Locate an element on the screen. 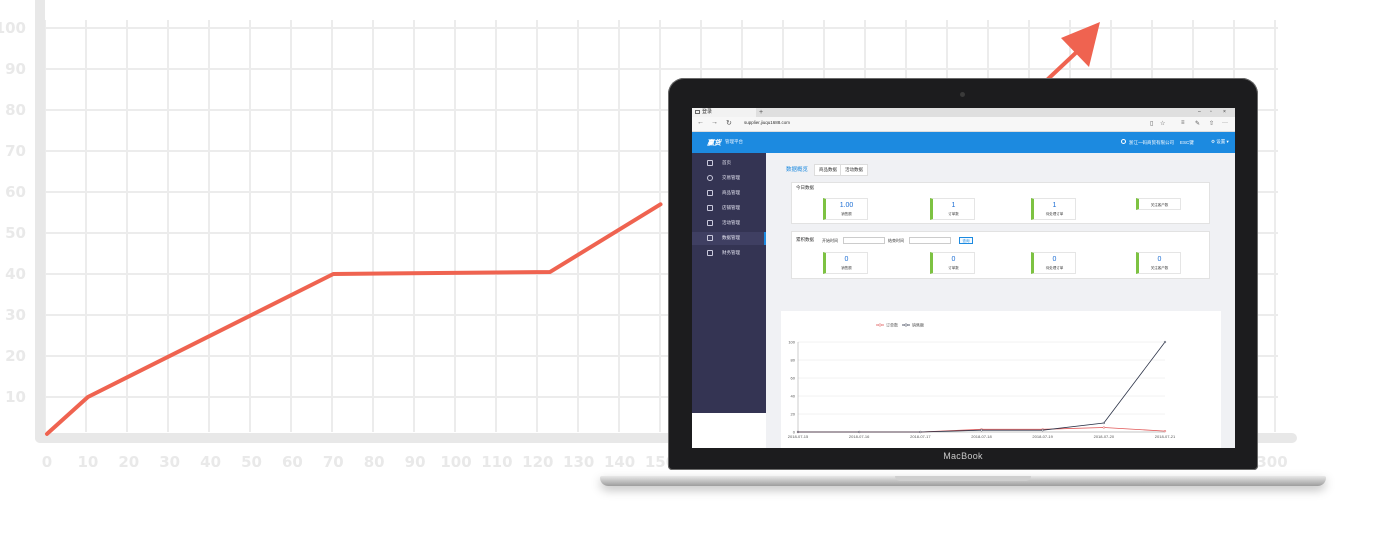  chart-x-tick: 2018-07-16 is located at coordinates (859, 436).